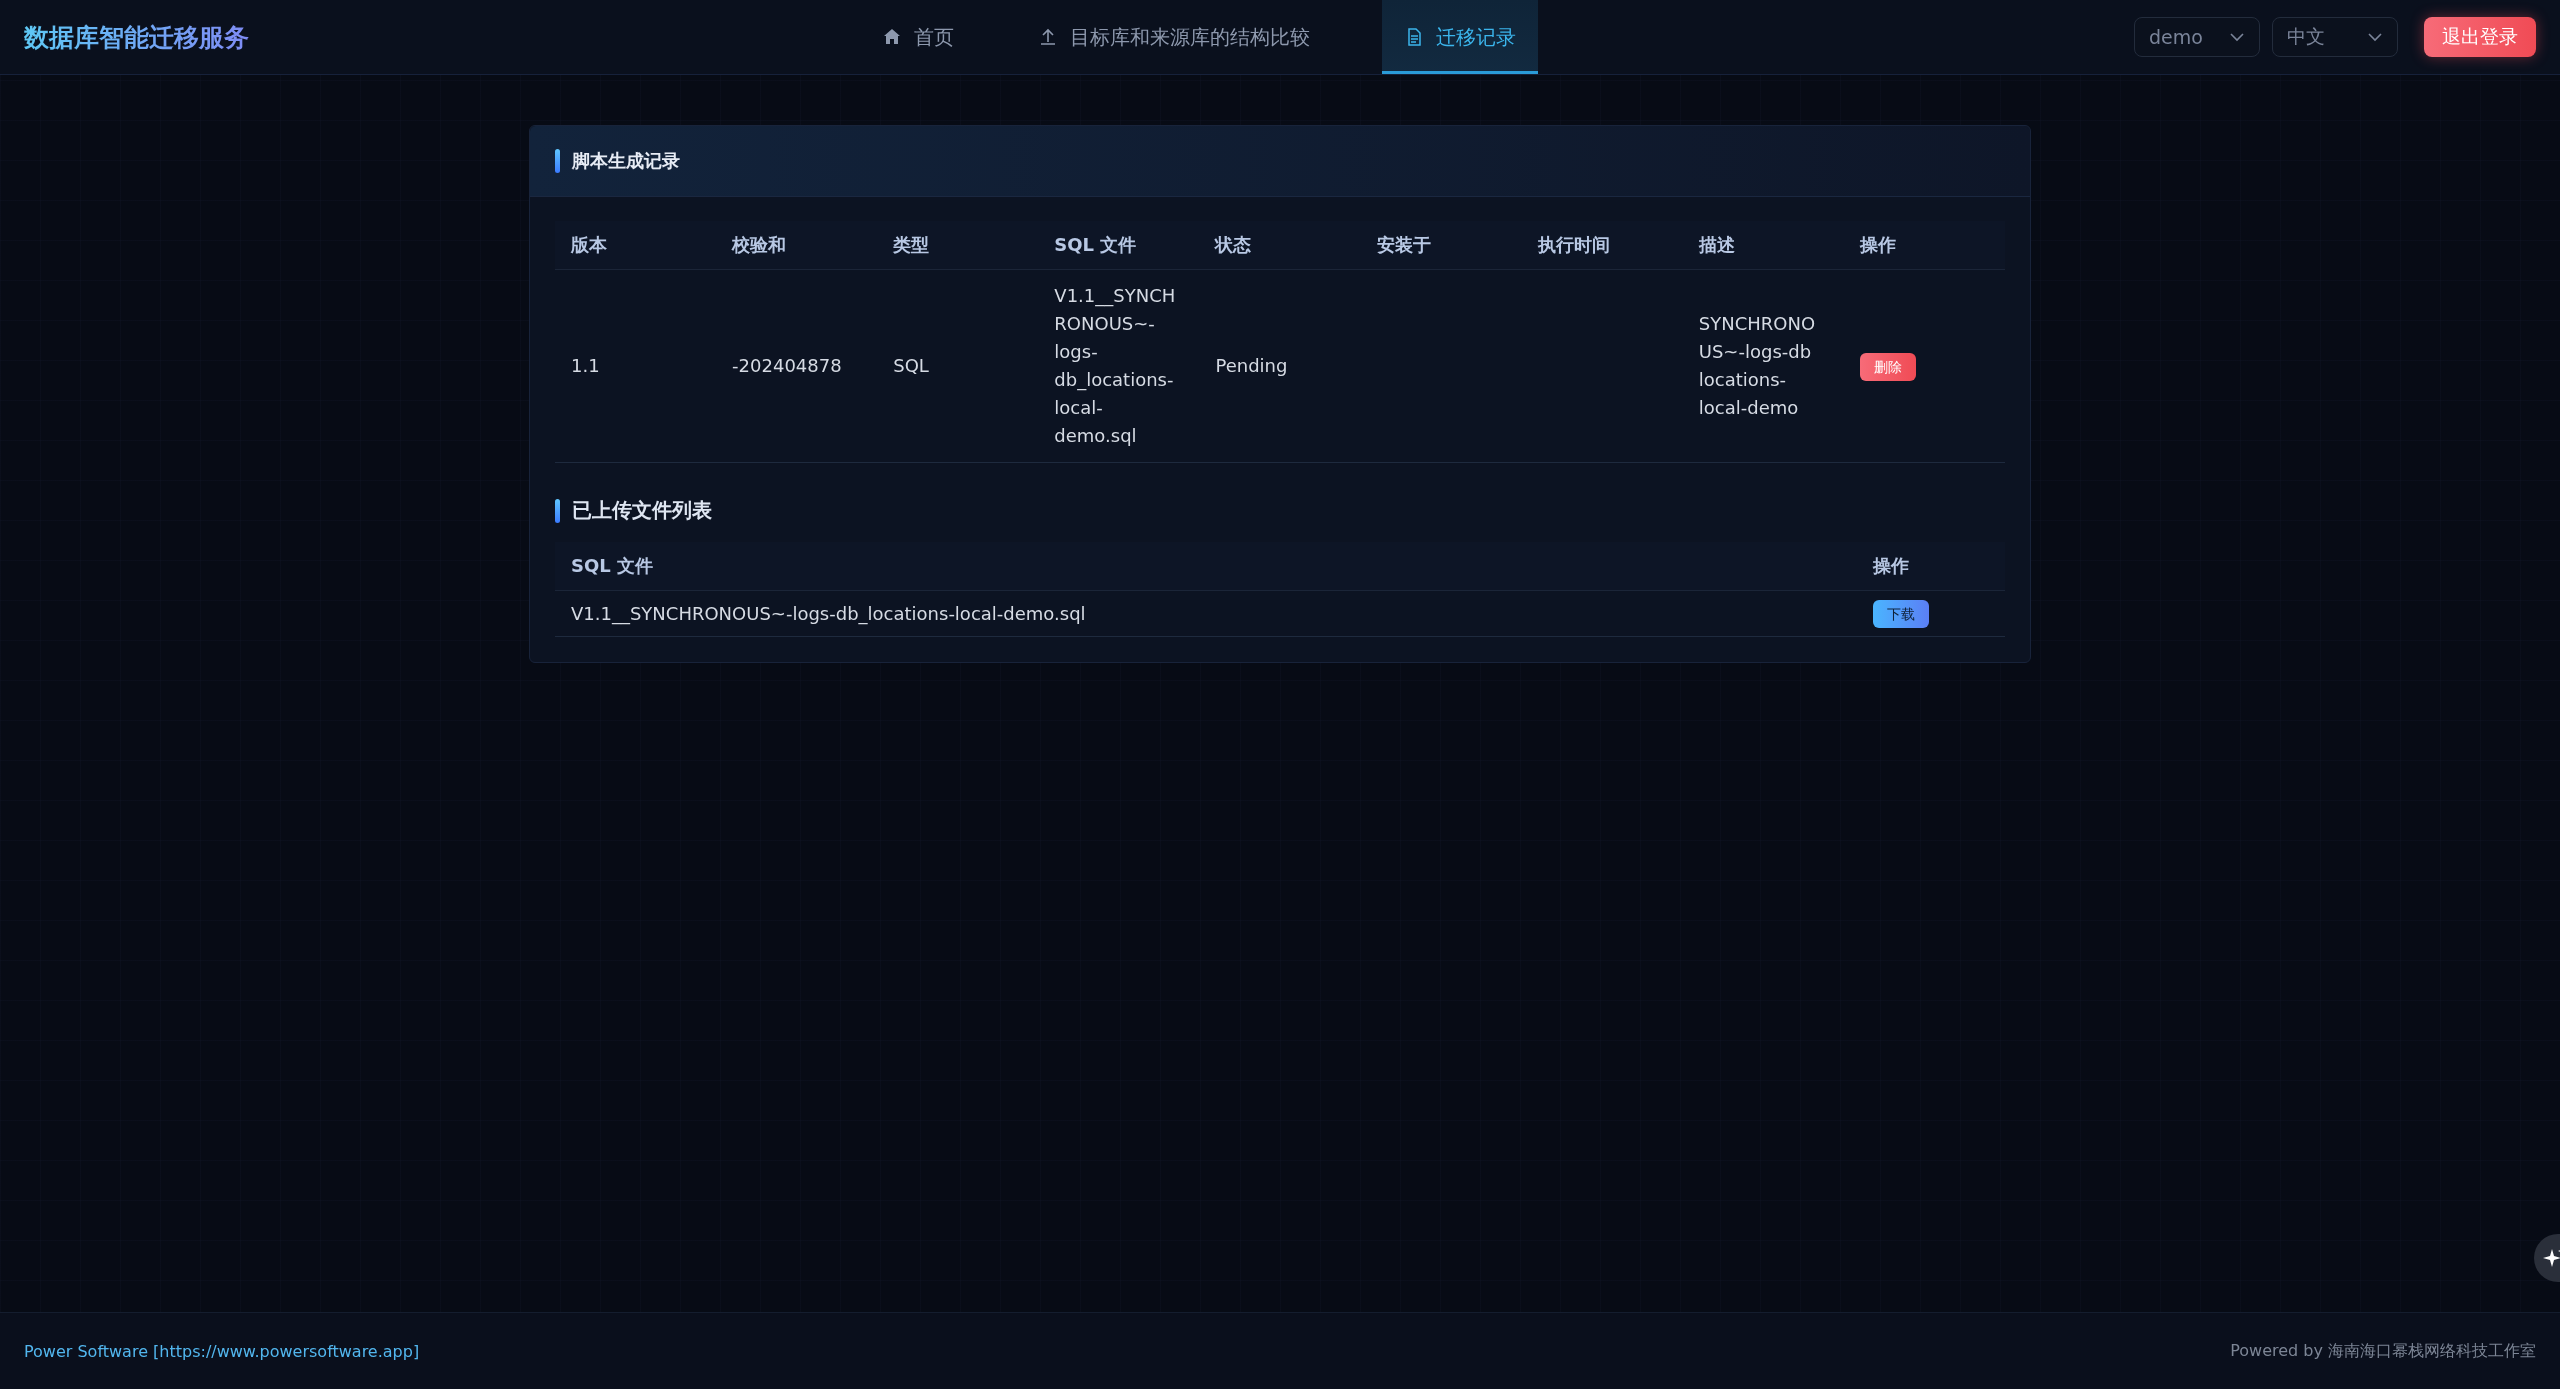 The height and width of the screenshot is (1389, 2560). Describe the element at coordinates (1441, 245) in the screenshot. I see `column-header: 安装于` at that location.